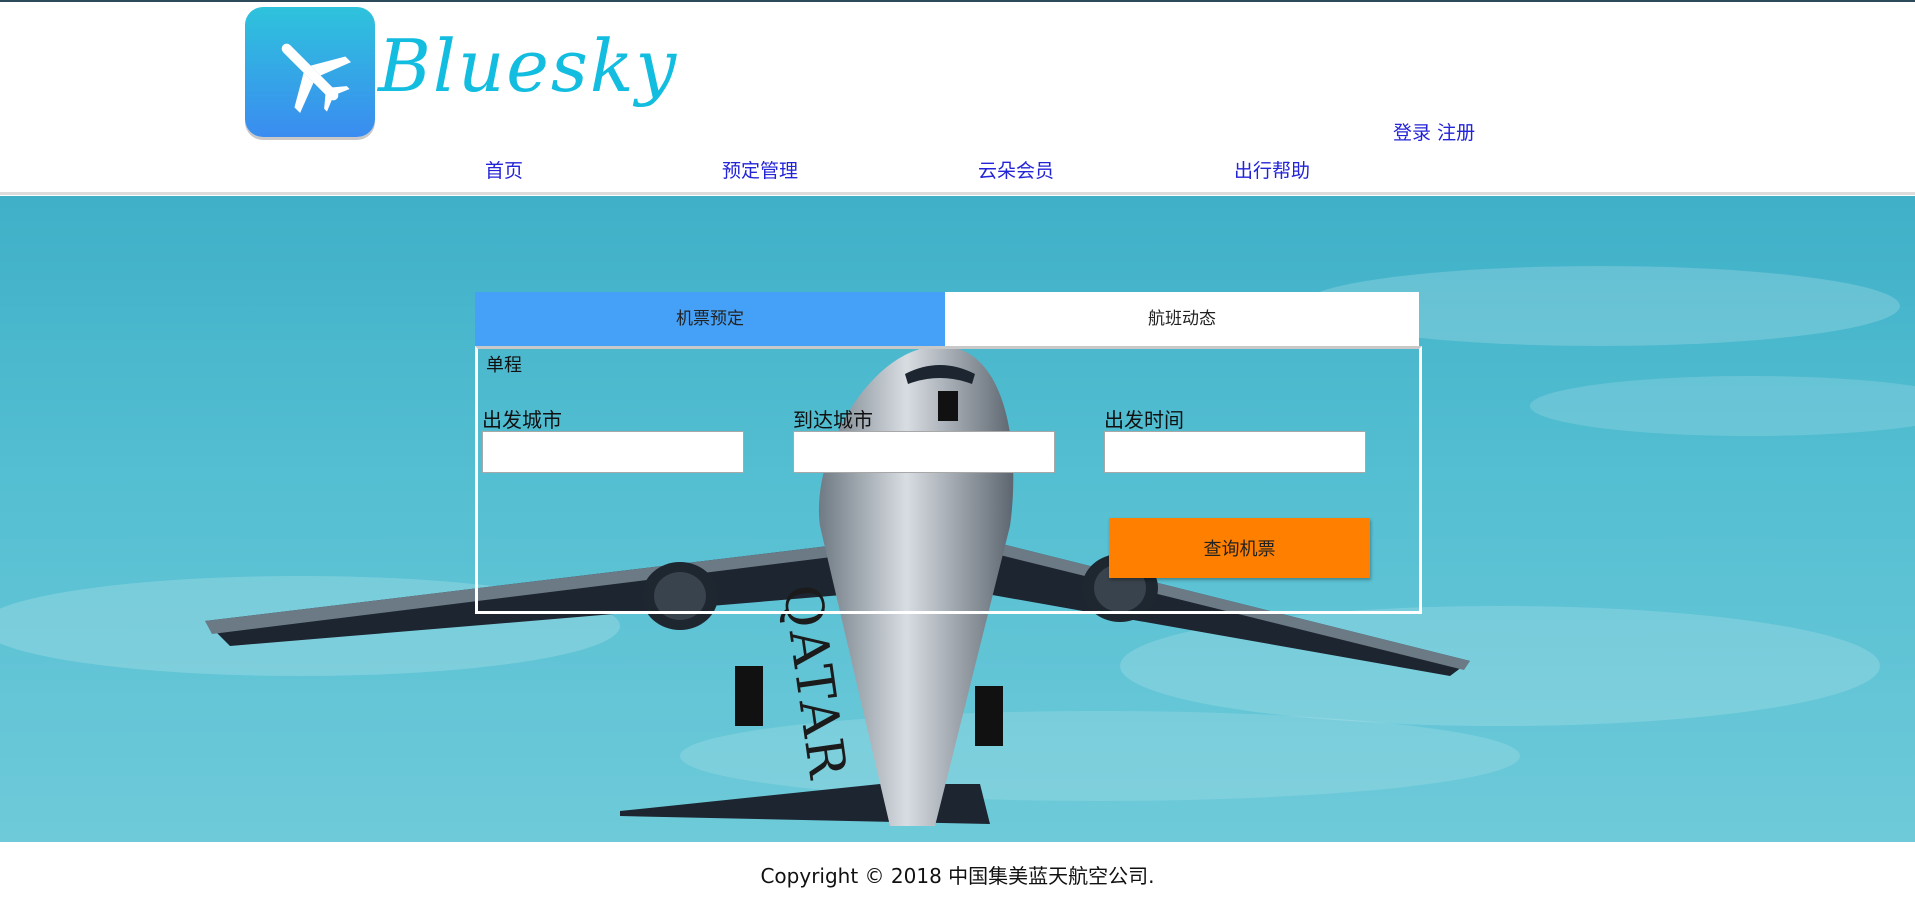 The image size is (1915, 901). What do you see at coordinates (1272, 169) in the screenshot?
I see `nav-item-travel-help: 出行帮助` at bounding box center [1272, 169].